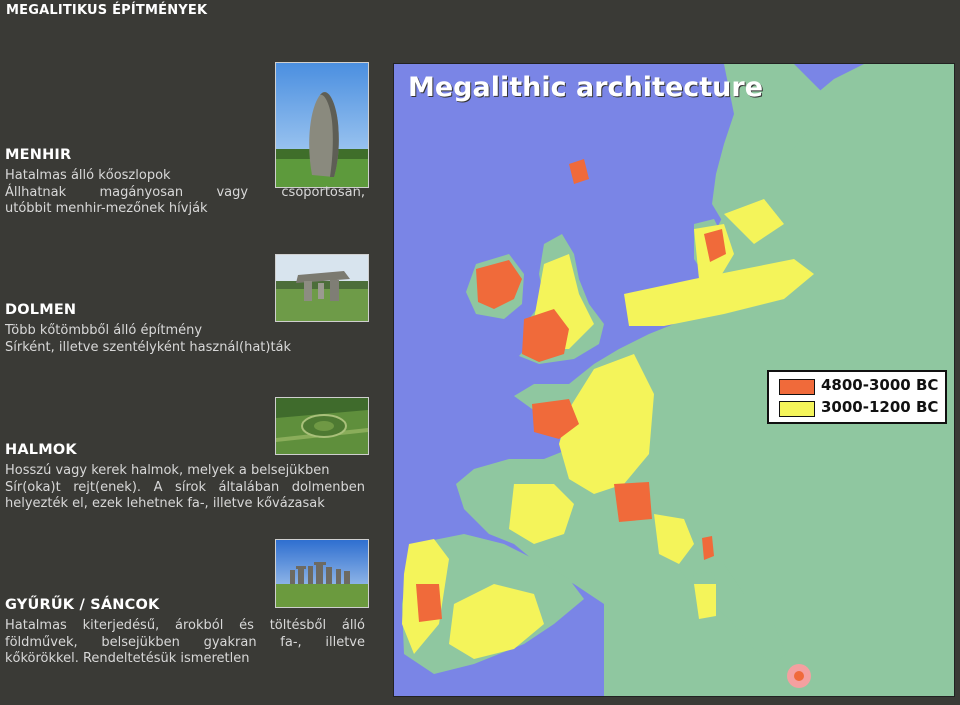 The width and height of the screenshot is (960, 705). What do you see at coordinates (880, 385) in the screenshot?
I see `legend-label: 4800-3000 BC` at bounding box center [880, 385].